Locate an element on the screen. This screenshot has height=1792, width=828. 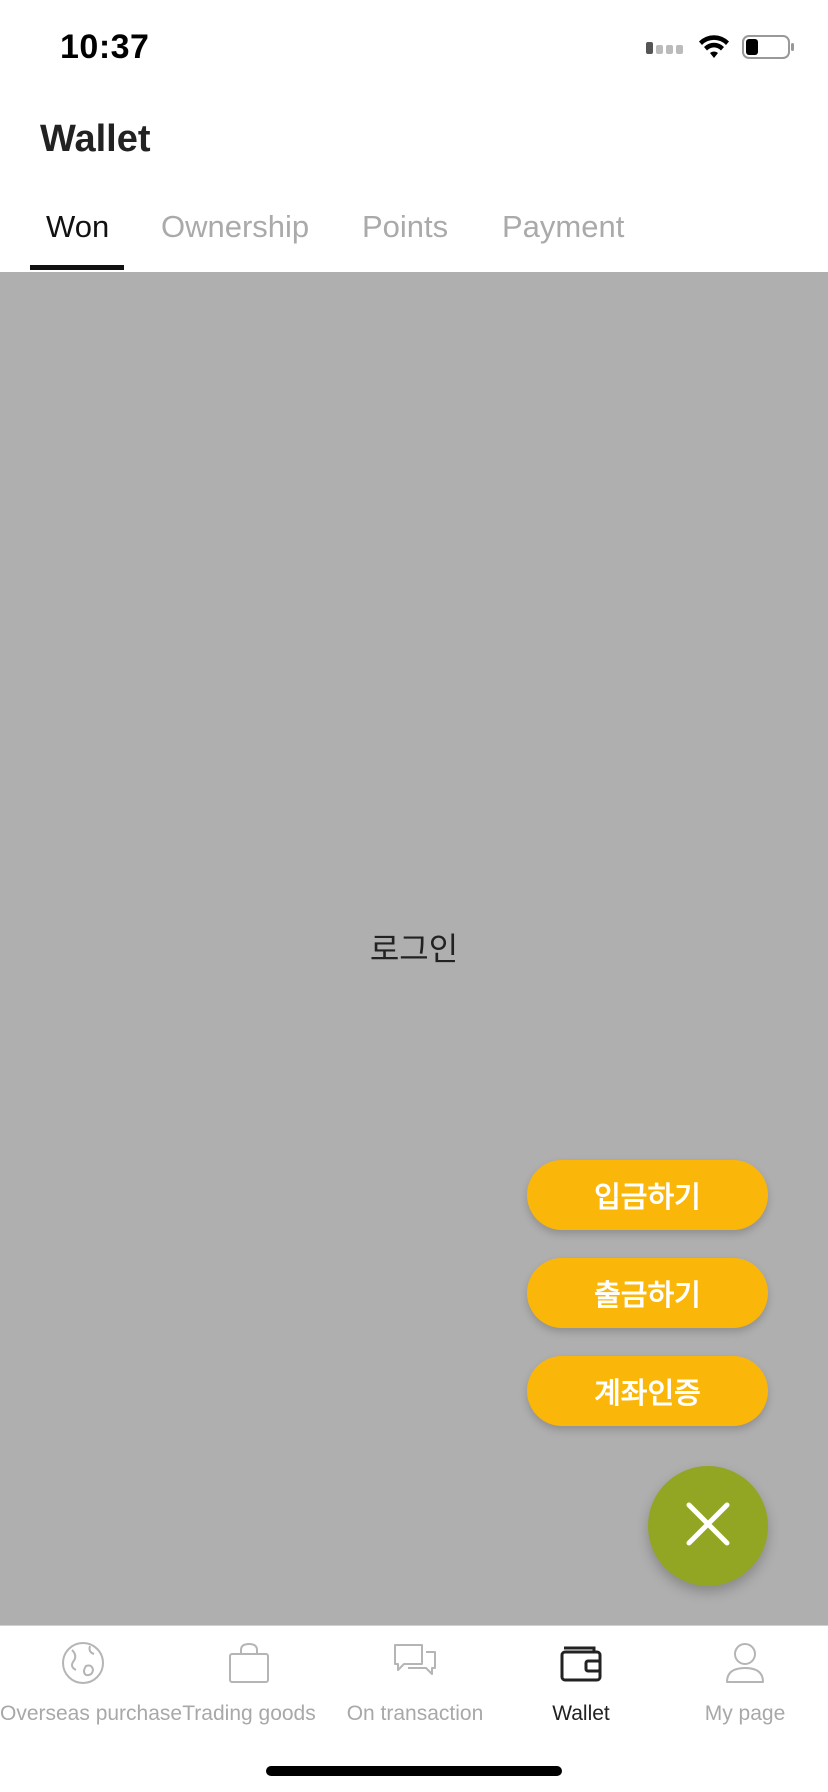
nav-label-trading: Trading goods is located at coordinates (249, 1713).